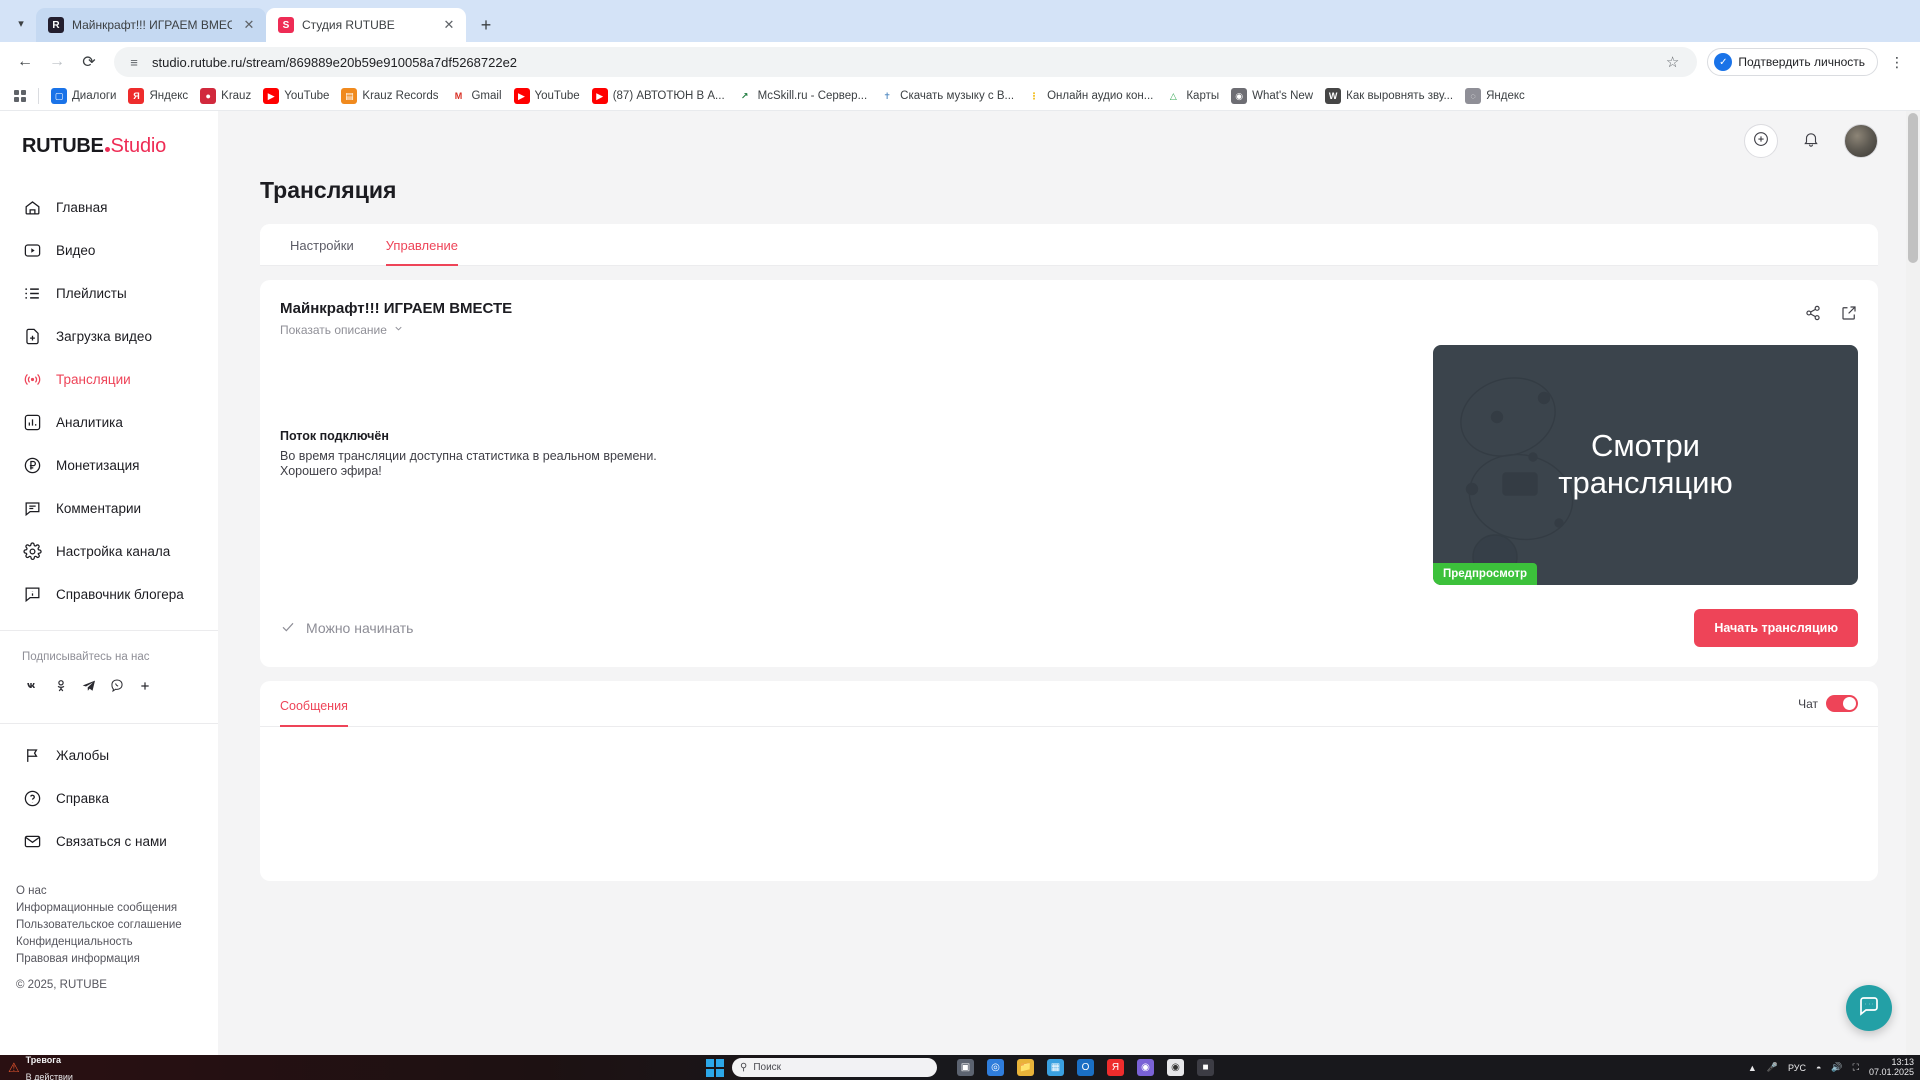 The width and height of the screenshot is (1920, 1080). I want to click on bookmark-label: YouTube, so click(557, 96).